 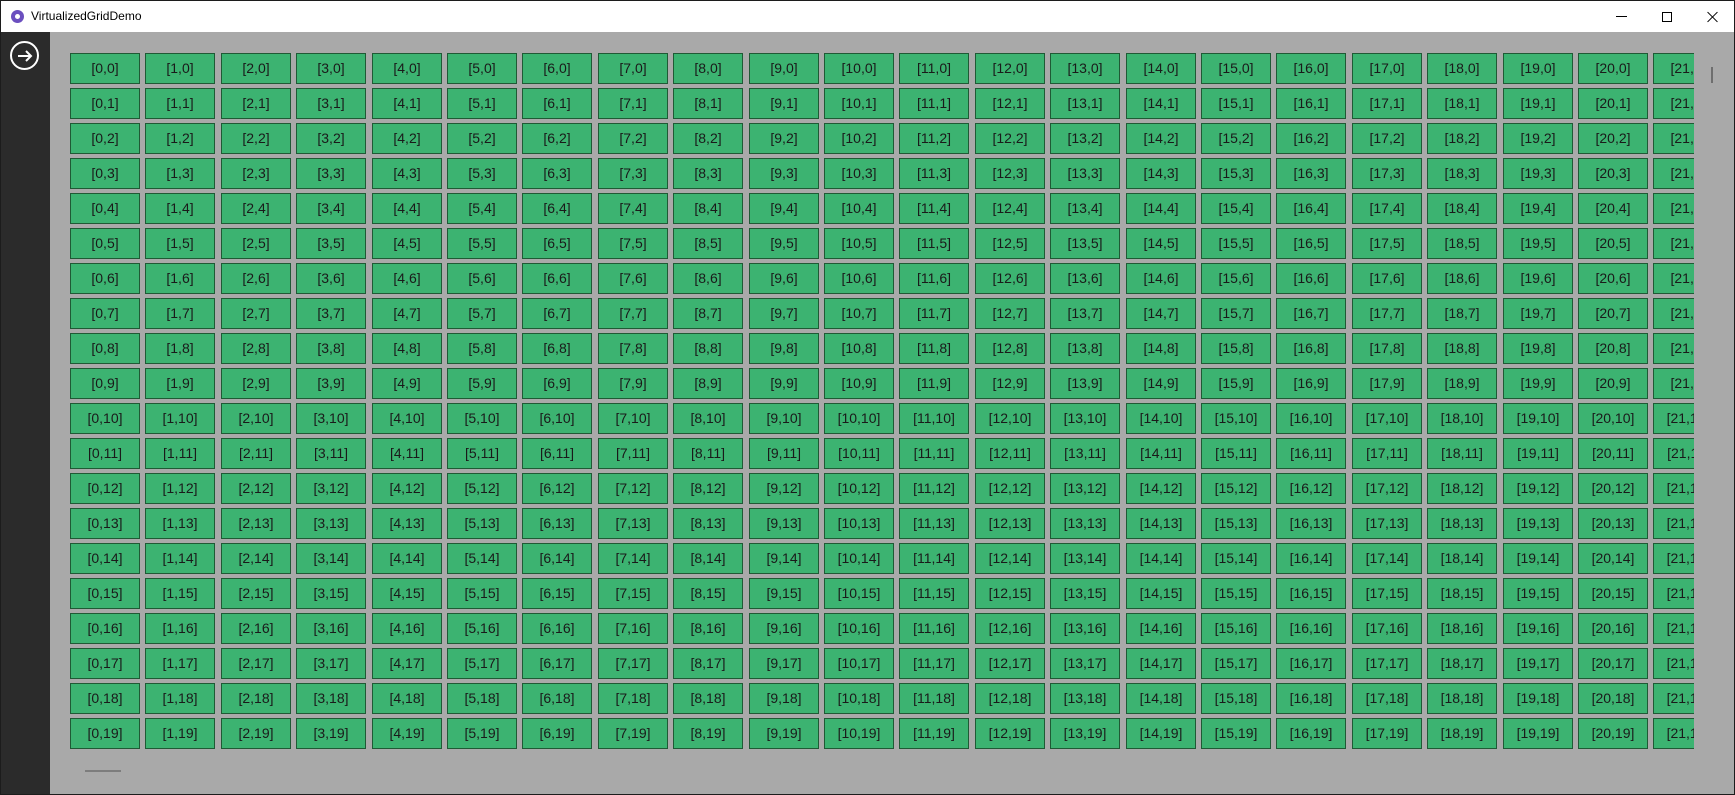 What do you see at coordinates (784, 523) in the screenshot?
I see `grid-cell: [9,13]` at bounding box center [784, 523].